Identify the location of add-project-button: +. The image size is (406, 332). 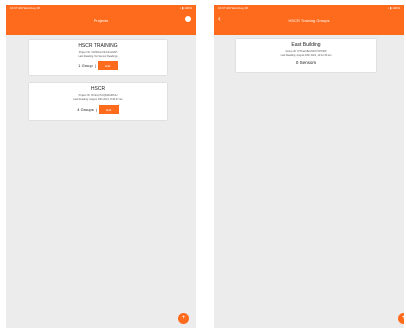
(183, 318).